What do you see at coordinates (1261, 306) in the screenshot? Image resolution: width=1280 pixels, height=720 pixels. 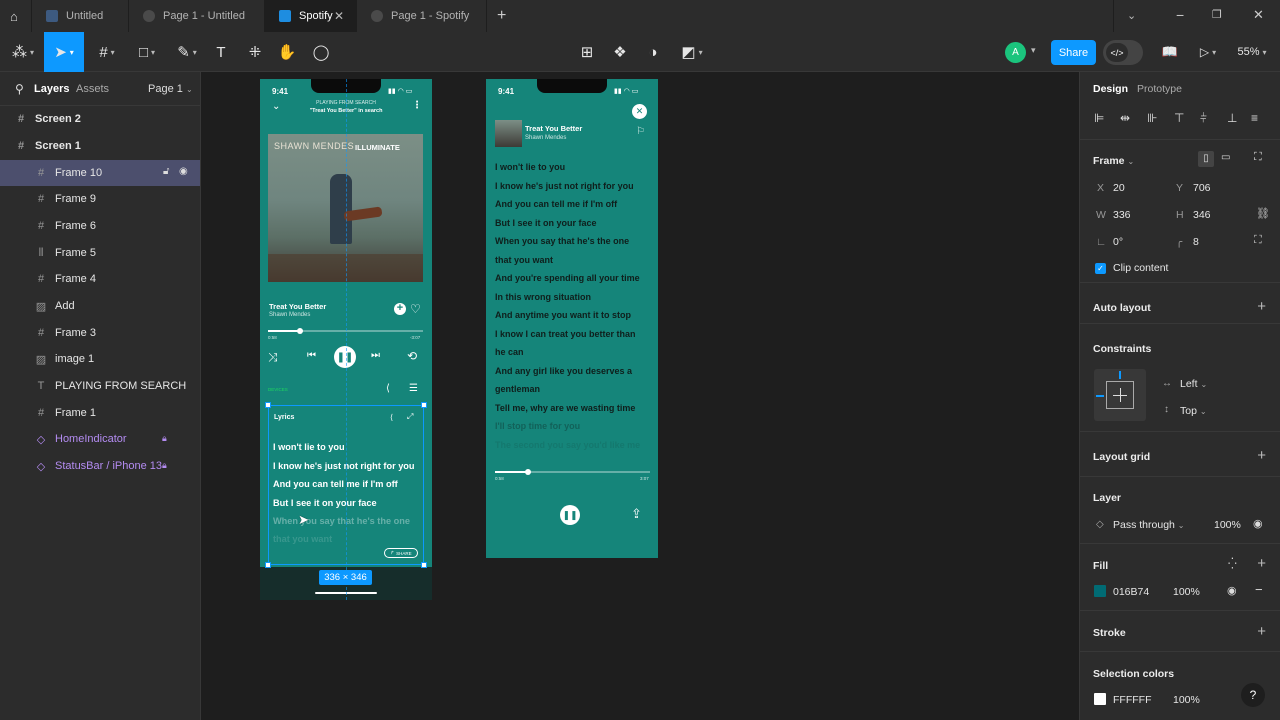 I see `add-auto-layout-icon: +` at bounding box center [1261, 306].